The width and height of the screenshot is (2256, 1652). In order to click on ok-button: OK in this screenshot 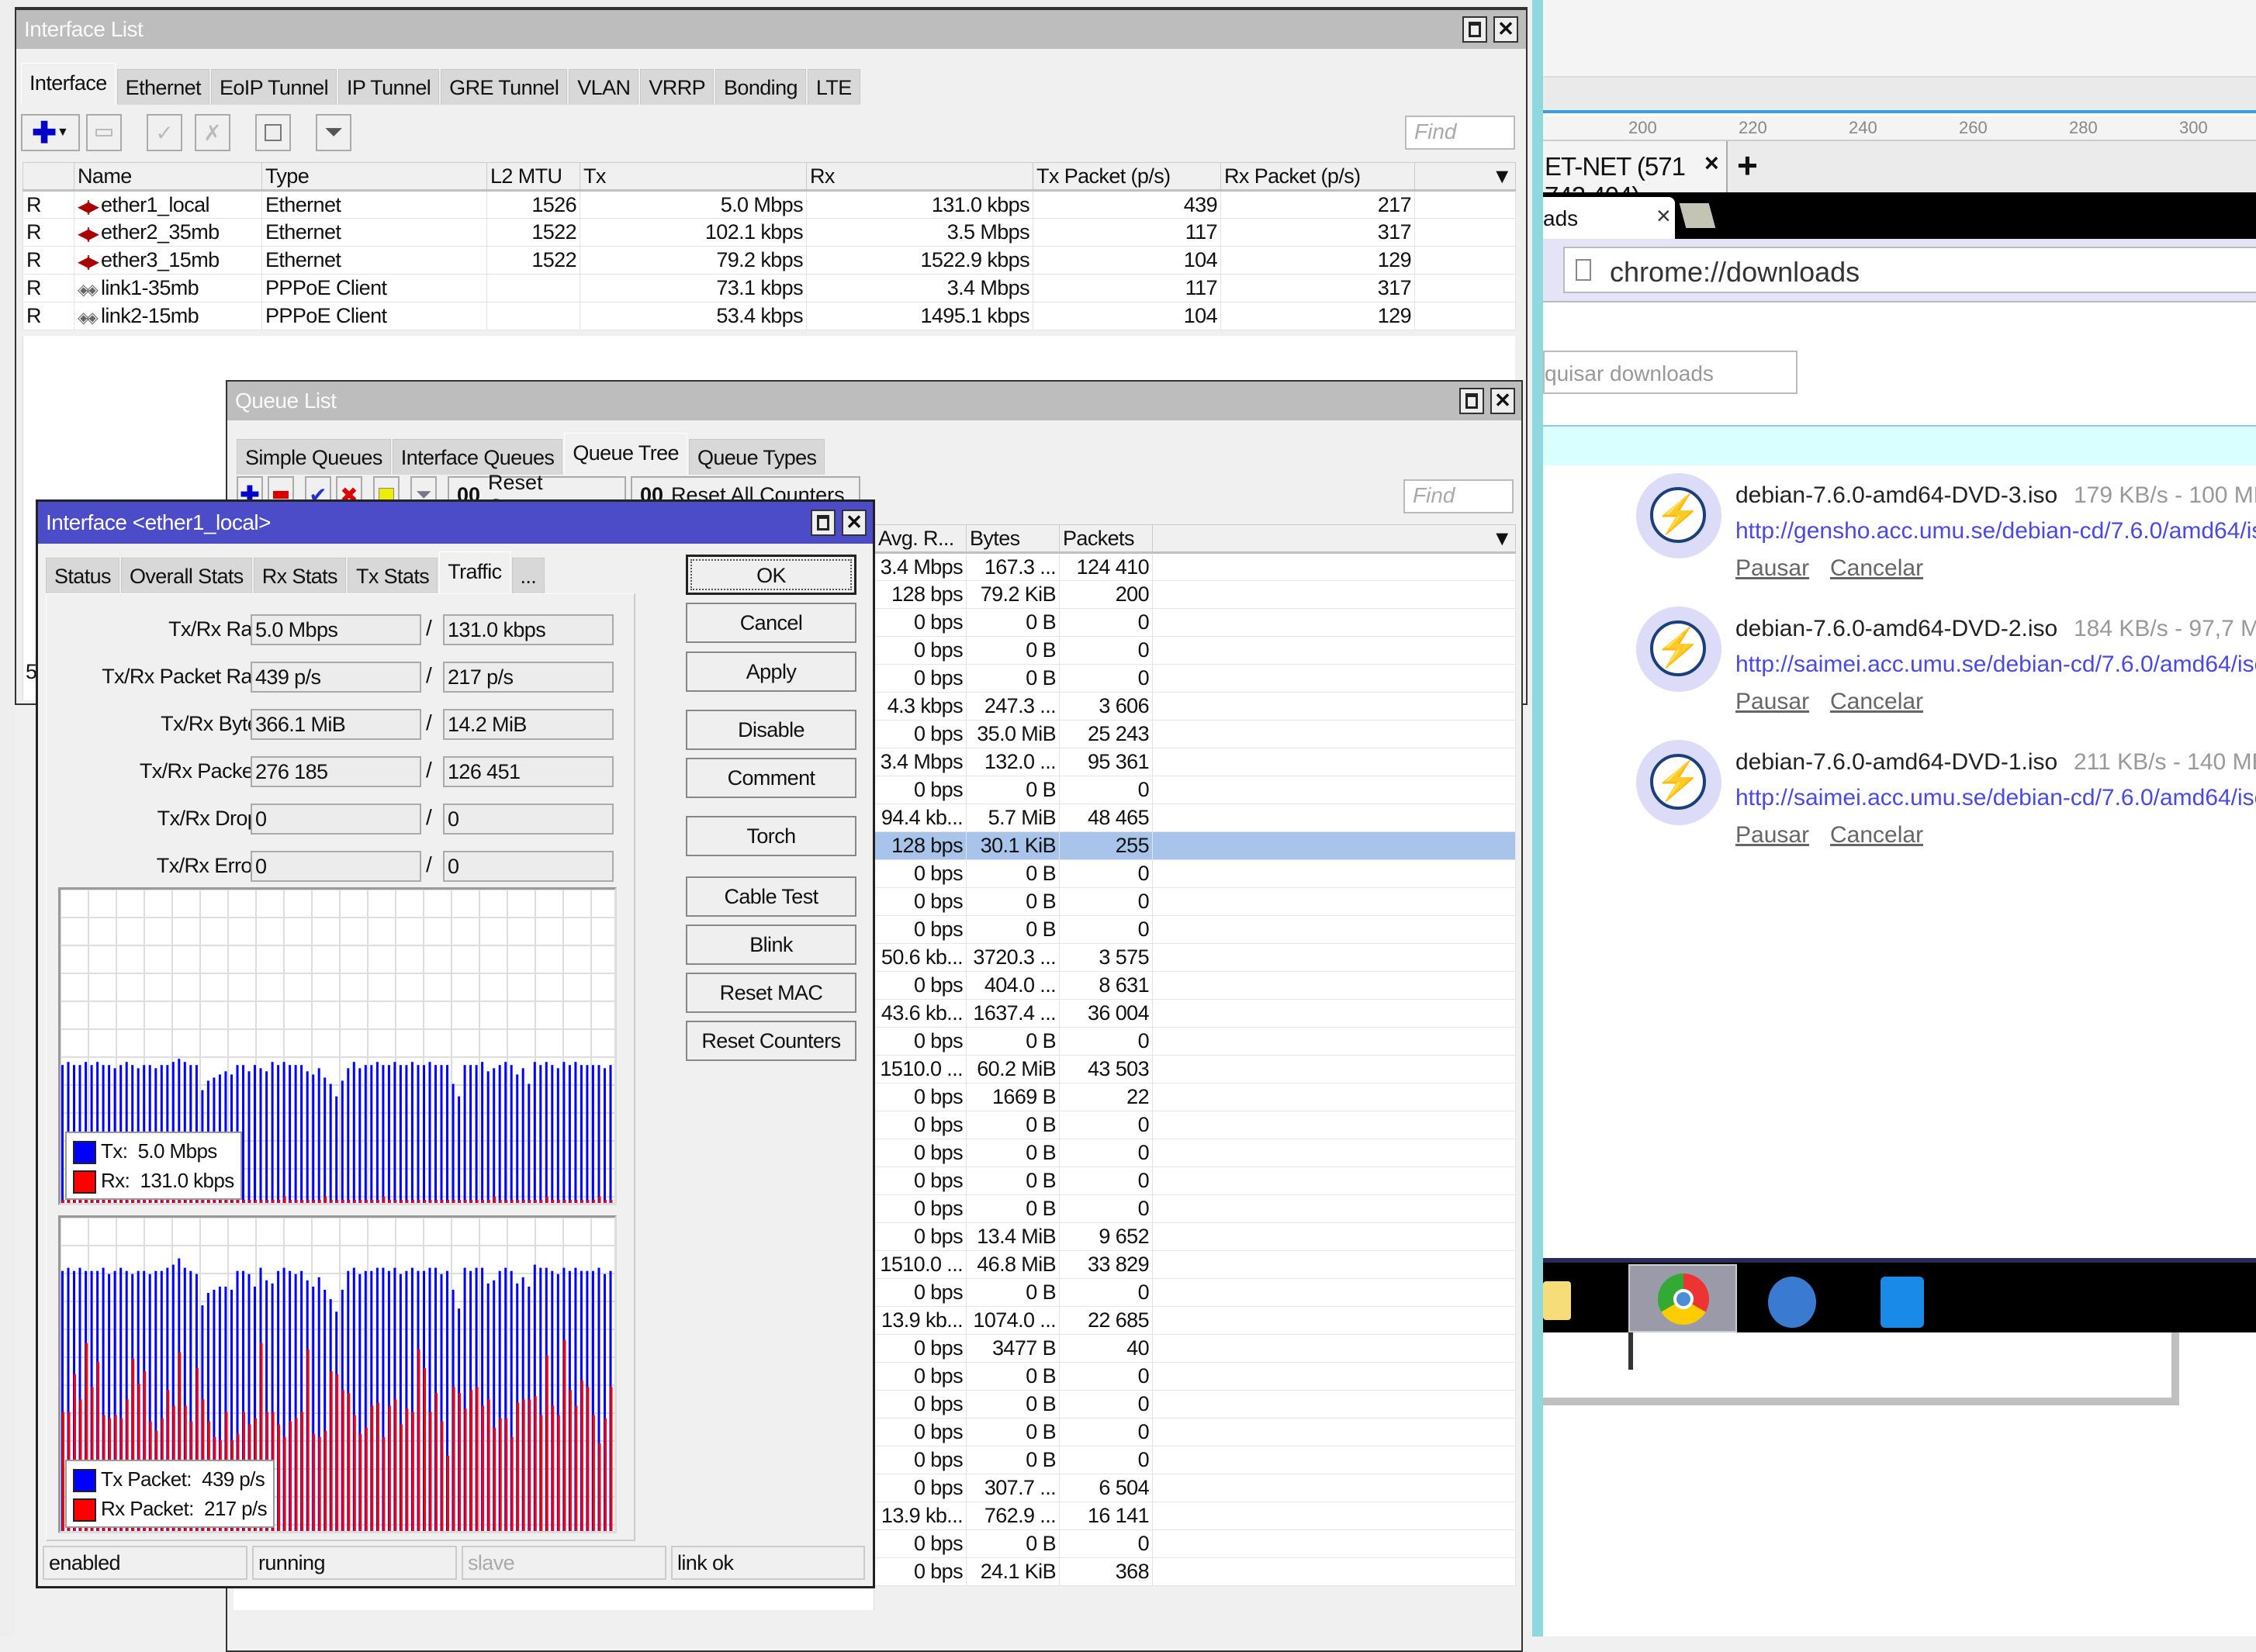, I will do `click(771, 575)`.